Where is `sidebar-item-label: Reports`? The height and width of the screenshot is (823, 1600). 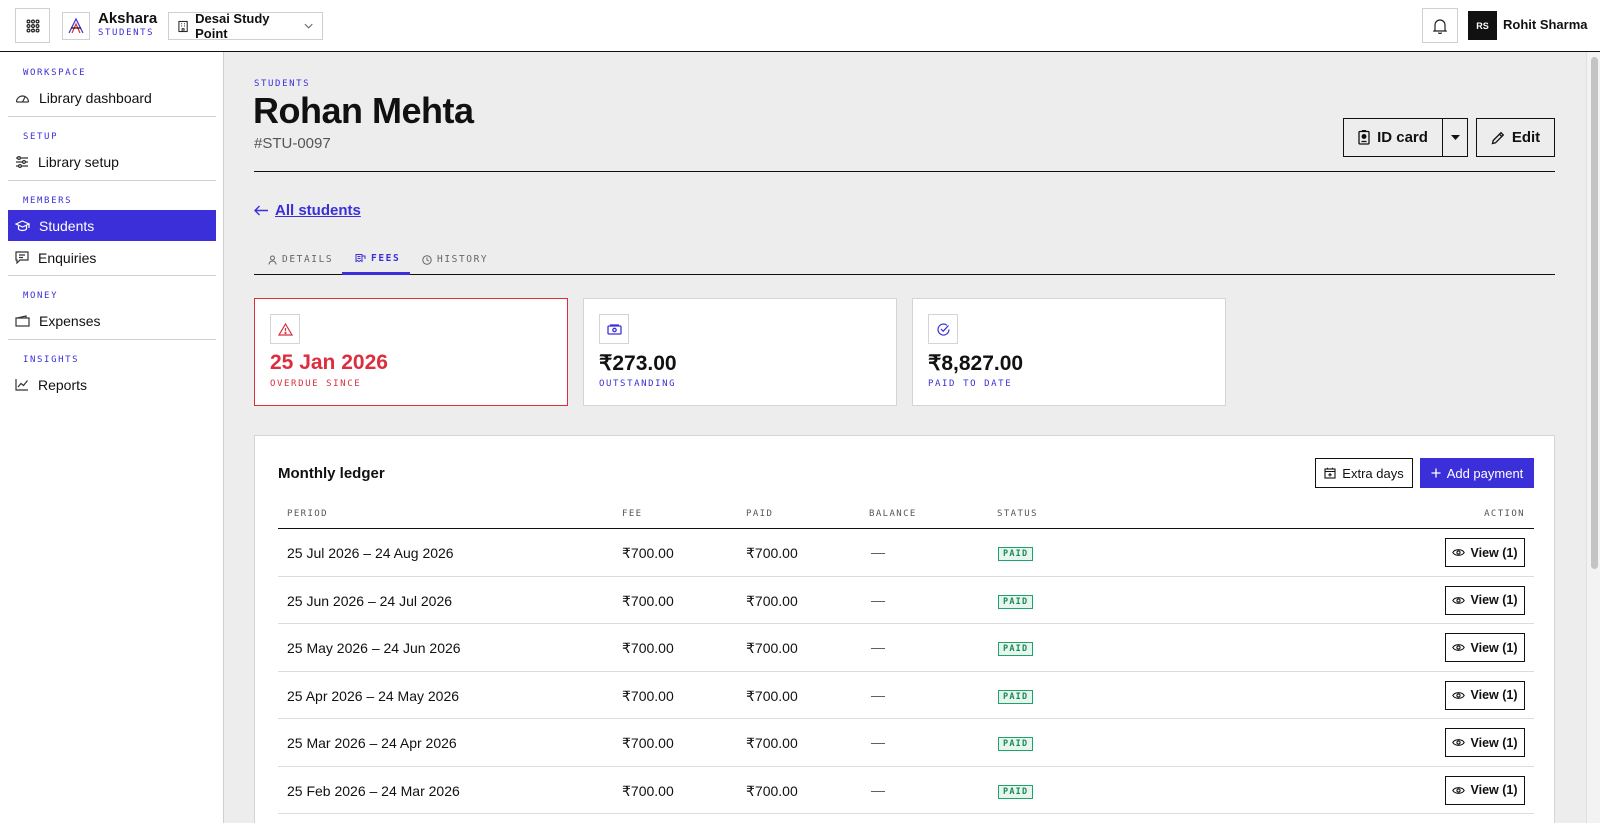 sidebar-item-label: Reports is located at coordinates (63, 384).